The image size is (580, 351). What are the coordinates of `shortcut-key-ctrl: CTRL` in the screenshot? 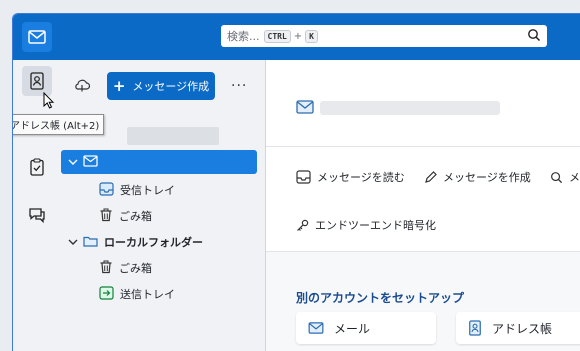 It's located at (277, 36).